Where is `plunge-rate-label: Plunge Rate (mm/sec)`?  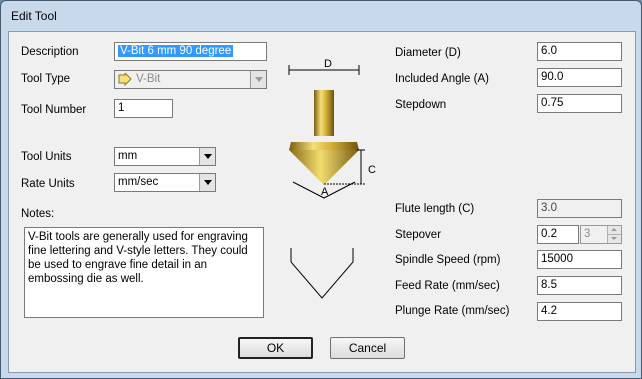 plunge-rate-label: Plunge Rate (mm/sec) is located at coordinates (452, 311).